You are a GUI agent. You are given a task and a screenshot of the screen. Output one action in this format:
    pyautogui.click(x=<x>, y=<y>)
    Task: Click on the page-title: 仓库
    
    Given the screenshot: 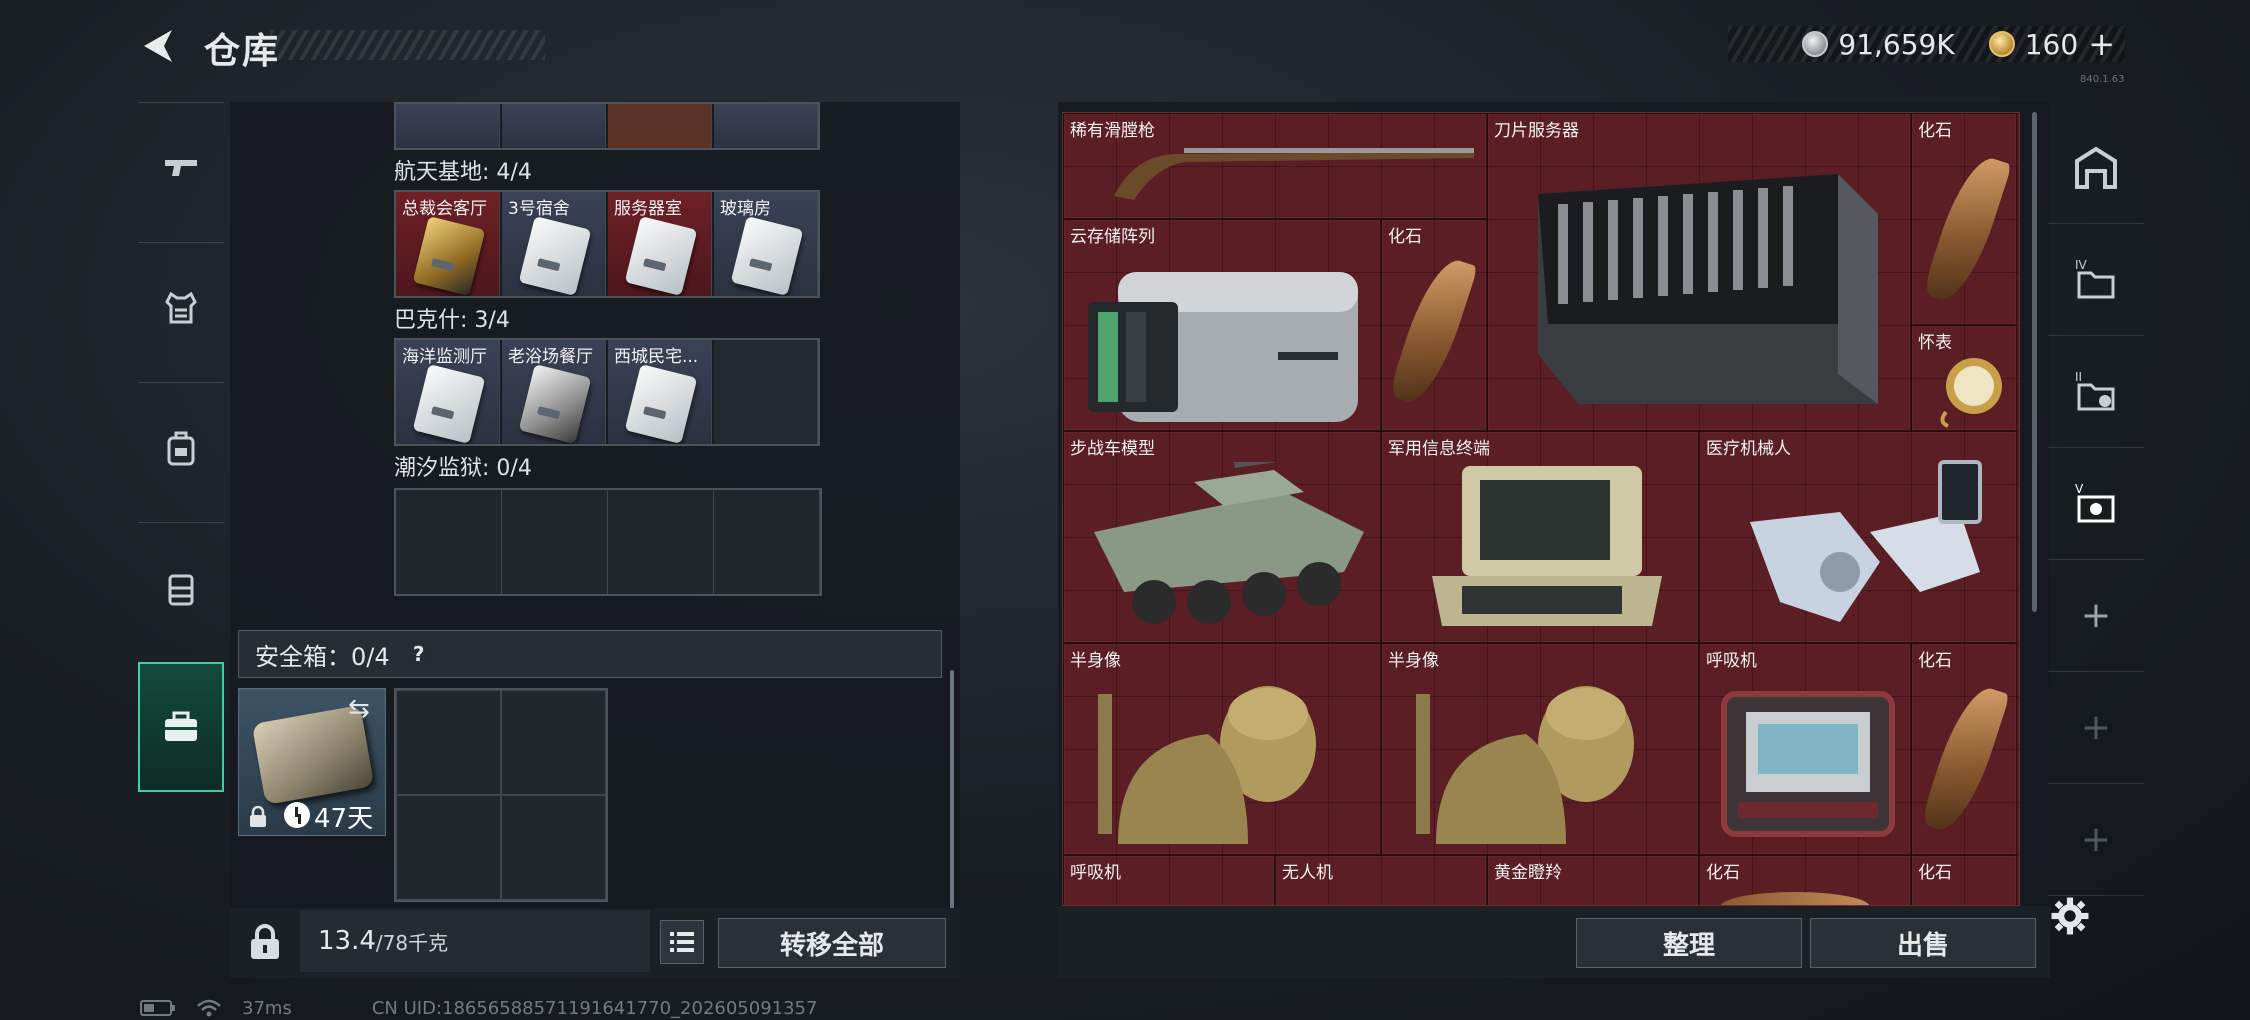 What is the action you would take?
    pyautogui.click(x=242, y=51)
    